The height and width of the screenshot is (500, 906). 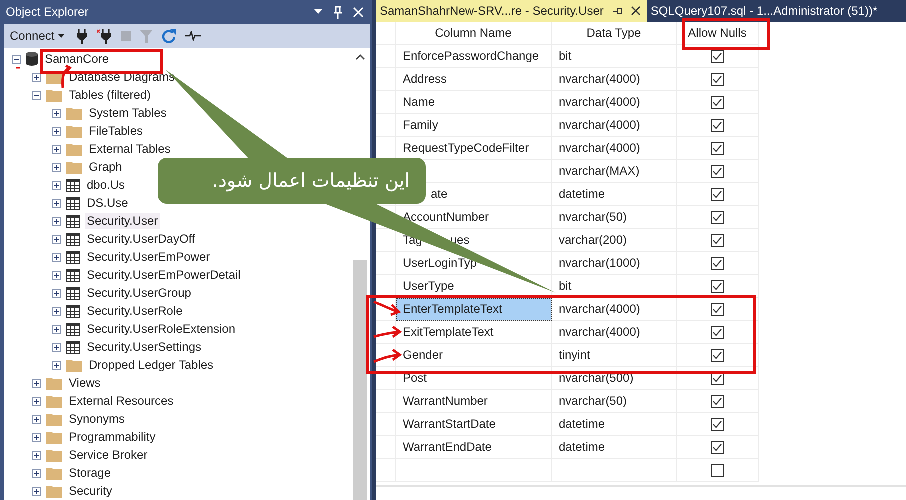 I want to click on tree-item: Security.UserSettings, so click(x=144, y=347).